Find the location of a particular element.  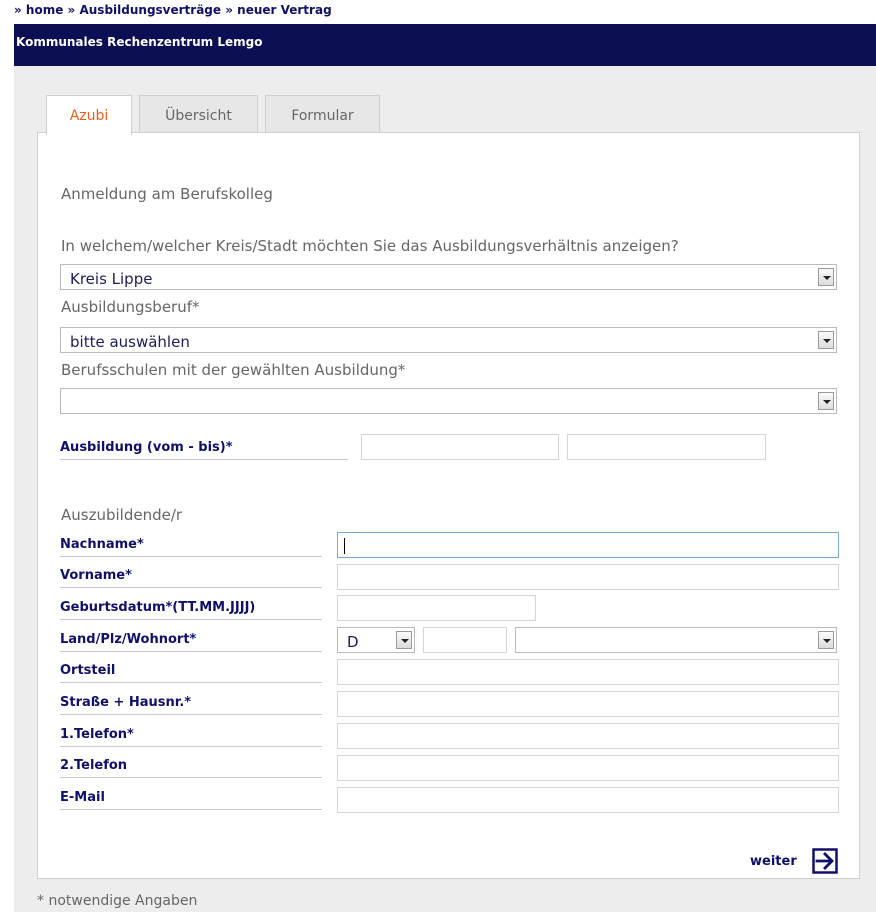

arrow-right-box-icon is located at coordinates (825, 861).